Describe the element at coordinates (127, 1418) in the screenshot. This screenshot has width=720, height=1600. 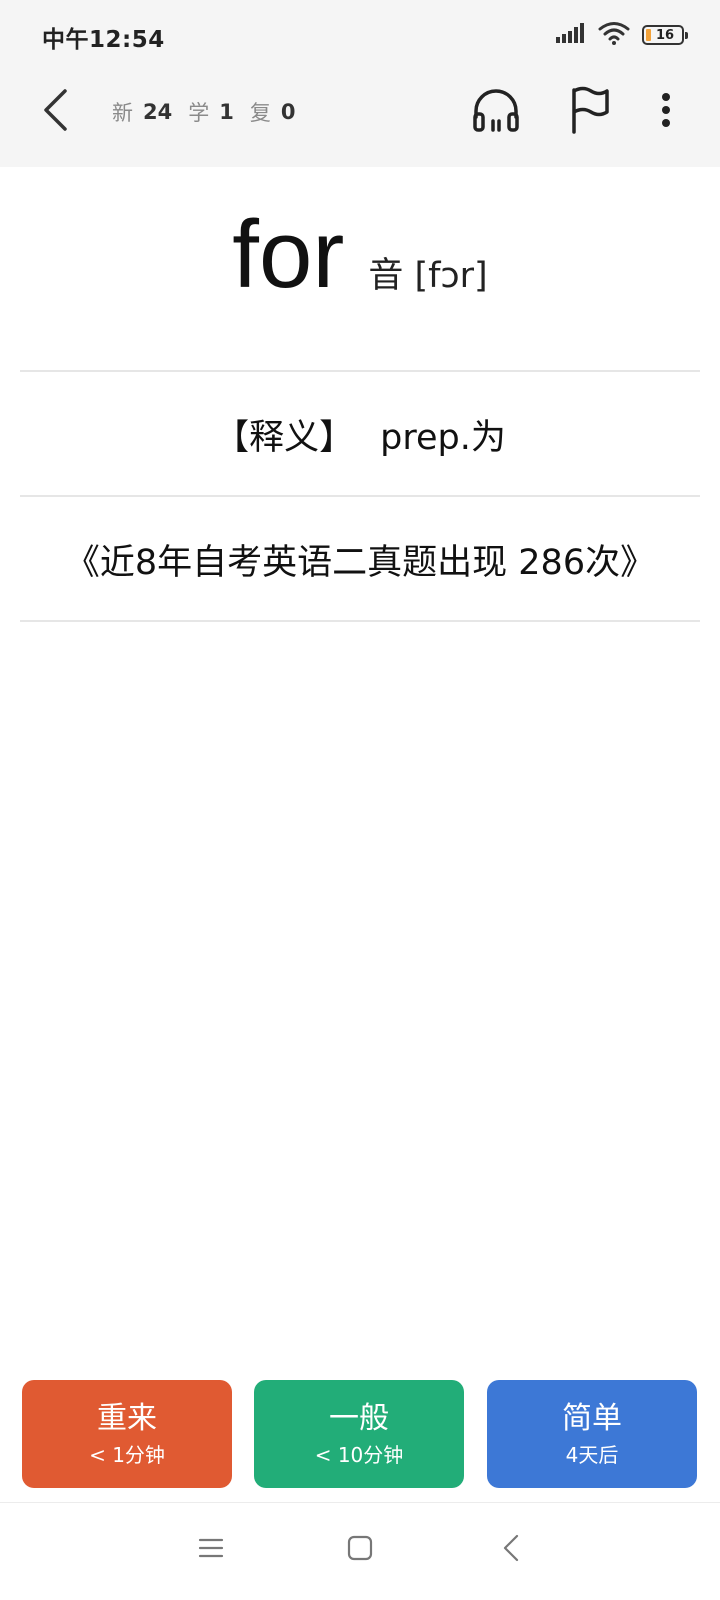
I see `again-label: 重来` at that location.